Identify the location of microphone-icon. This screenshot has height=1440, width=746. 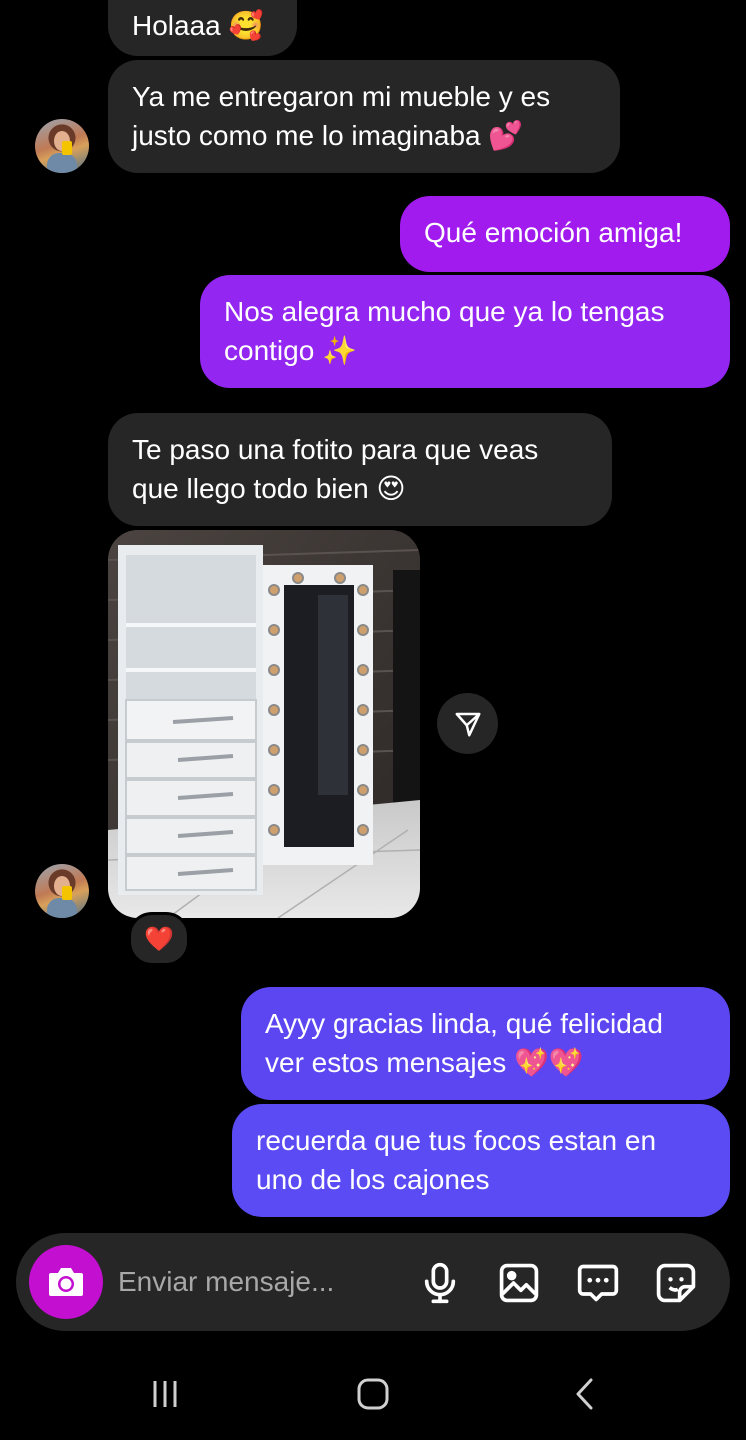
(440, 1283).